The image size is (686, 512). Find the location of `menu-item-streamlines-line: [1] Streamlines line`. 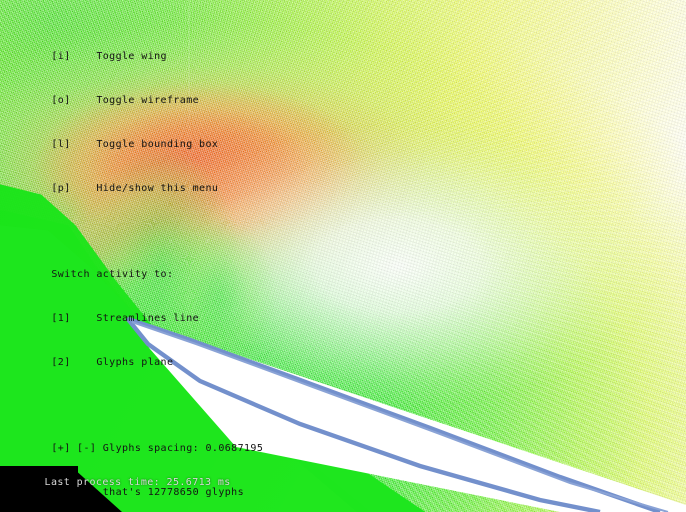

menu-item-streamlines-line: [1] Streamlines line is located at coordinates (131, 313).